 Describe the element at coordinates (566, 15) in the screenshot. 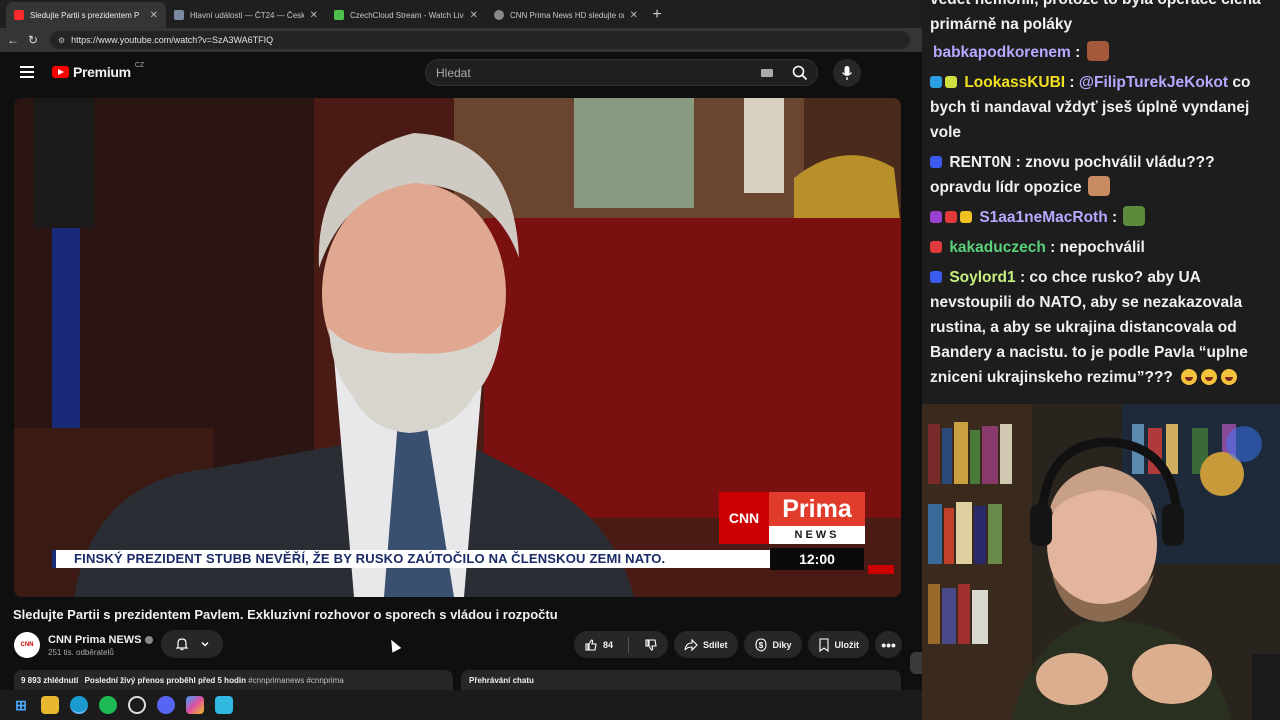

I see `tab-cnn-prima: CNN Prima News HD sledujte onli ✕` at that location.